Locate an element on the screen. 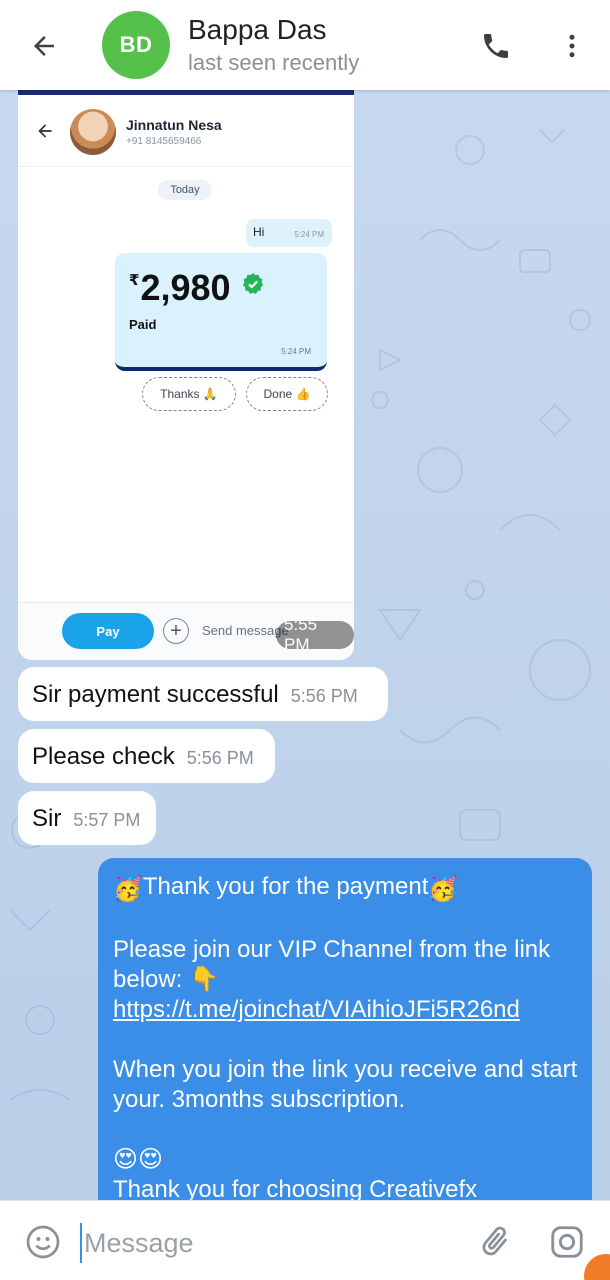 The image size is (610, 1280). payment-amount-value: 2,980 is located at coordinates (185, 287).